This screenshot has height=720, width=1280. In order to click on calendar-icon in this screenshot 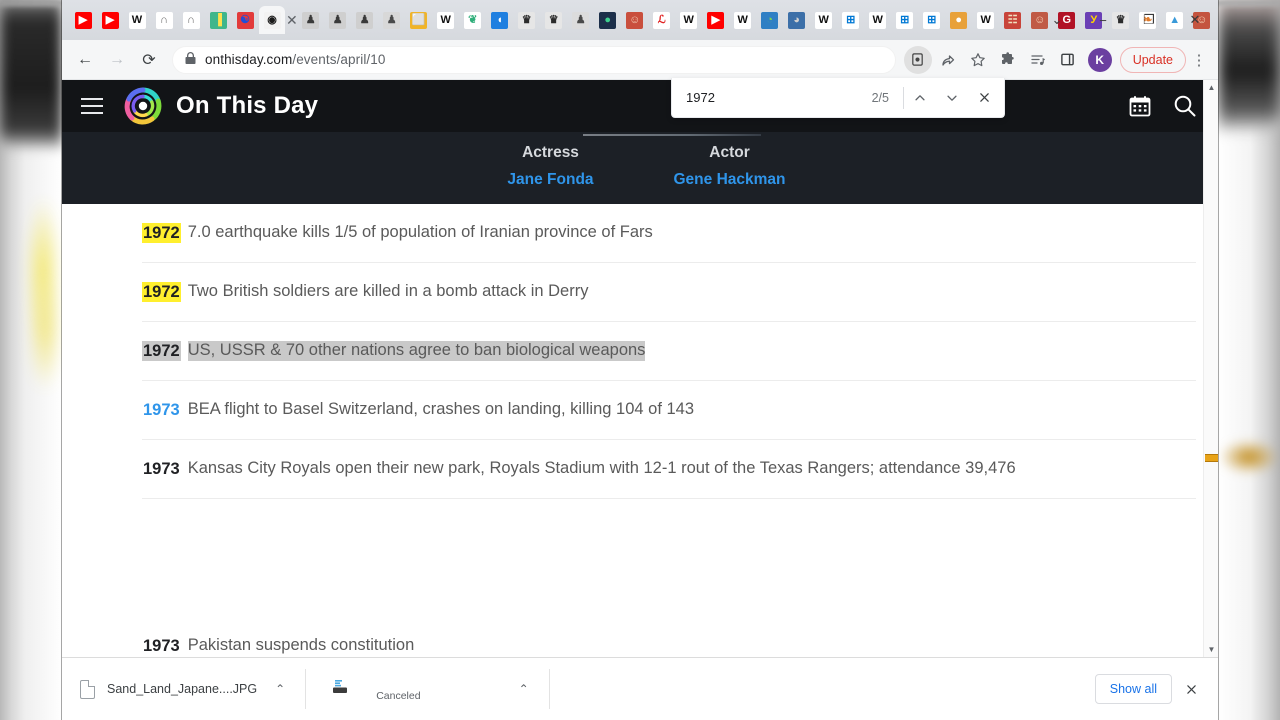, I will do `click(1140, 106)`.